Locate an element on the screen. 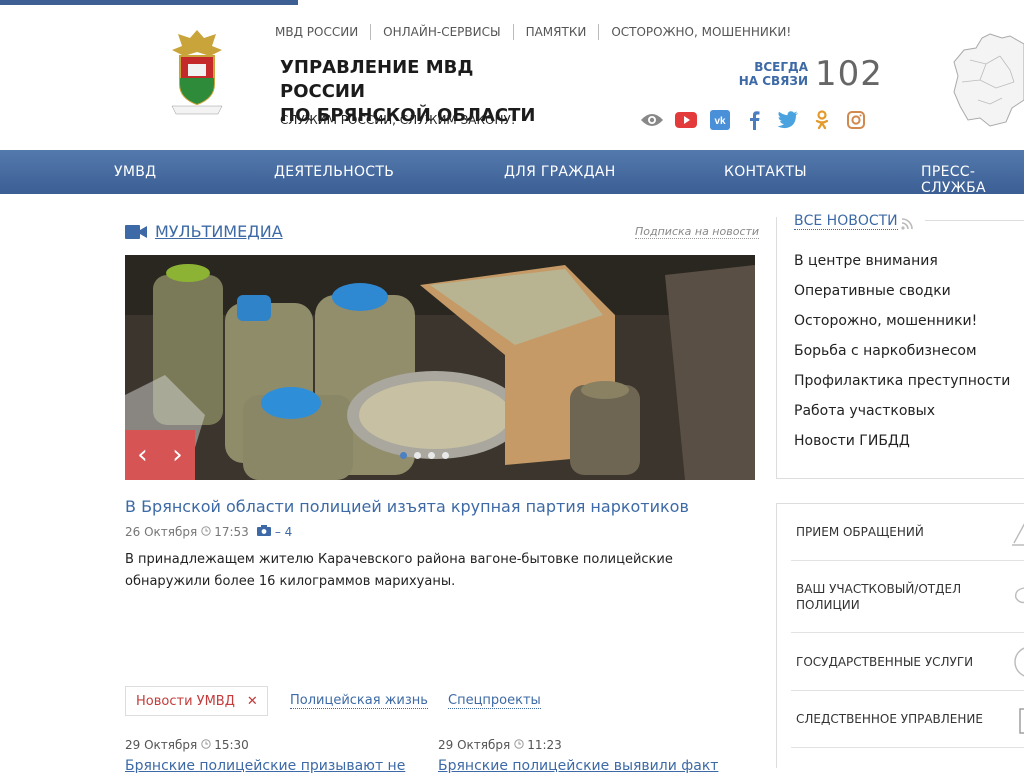 This screenshot has width=1024, height=774. slider-nav: ‹ › is located at coordinates (160, 455).